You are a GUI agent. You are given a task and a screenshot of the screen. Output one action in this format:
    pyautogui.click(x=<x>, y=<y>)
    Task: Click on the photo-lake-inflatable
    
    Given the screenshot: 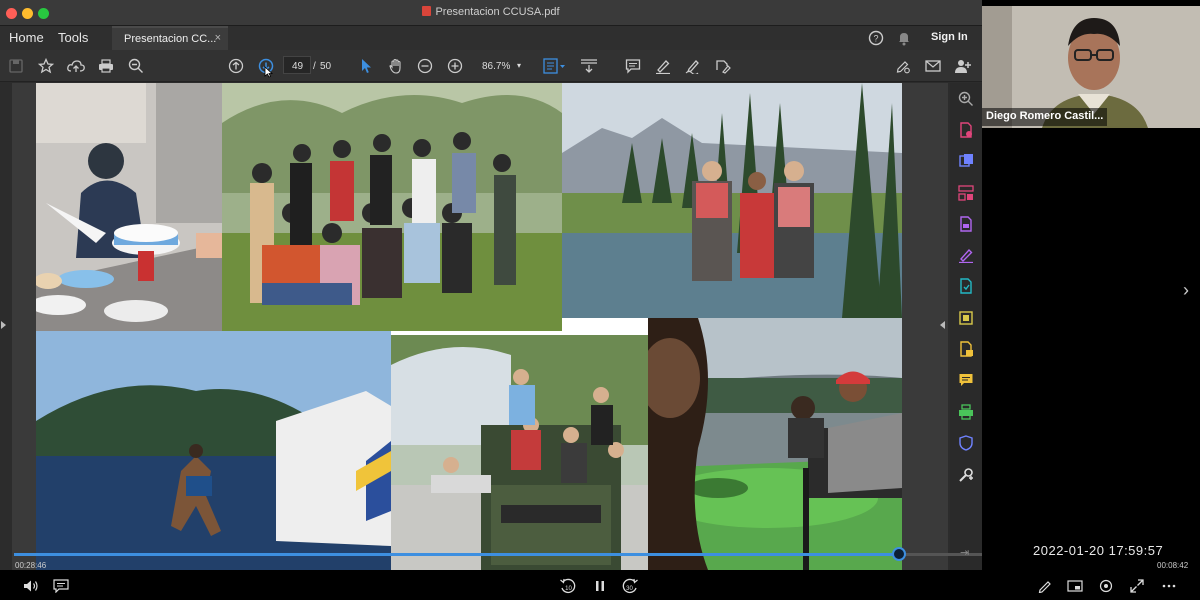 What is the action you would take?
    pyautogui.click(x=213, y=450)
    